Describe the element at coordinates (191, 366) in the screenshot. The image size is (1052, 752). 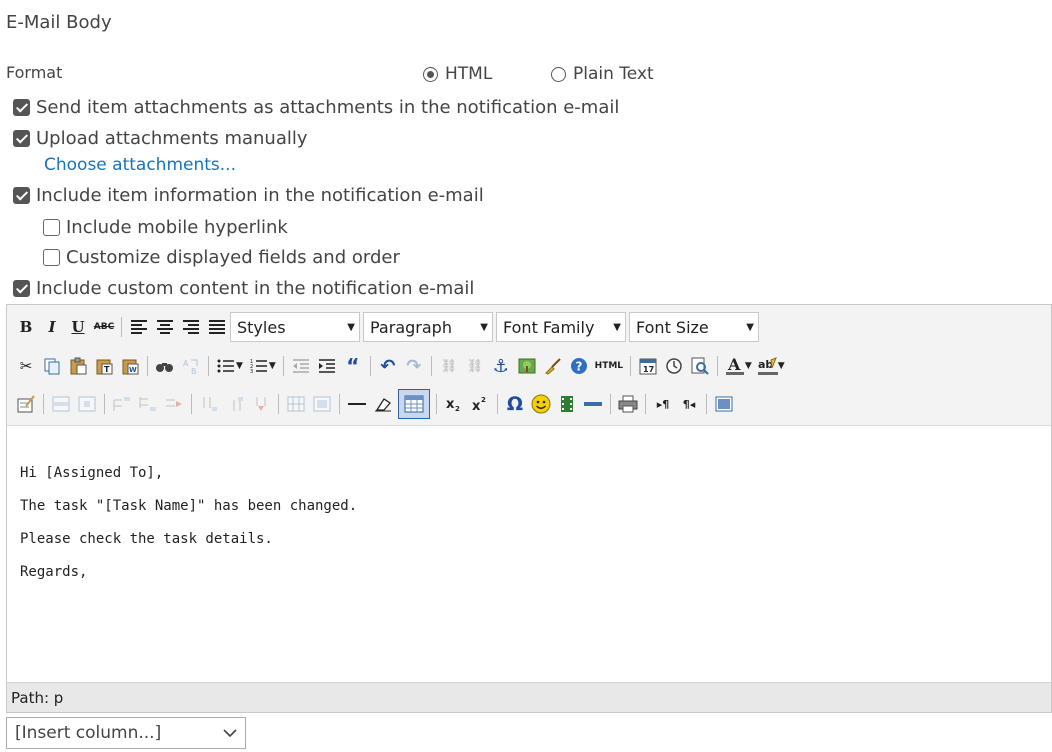
I see `replace-icon: AB` at that location.